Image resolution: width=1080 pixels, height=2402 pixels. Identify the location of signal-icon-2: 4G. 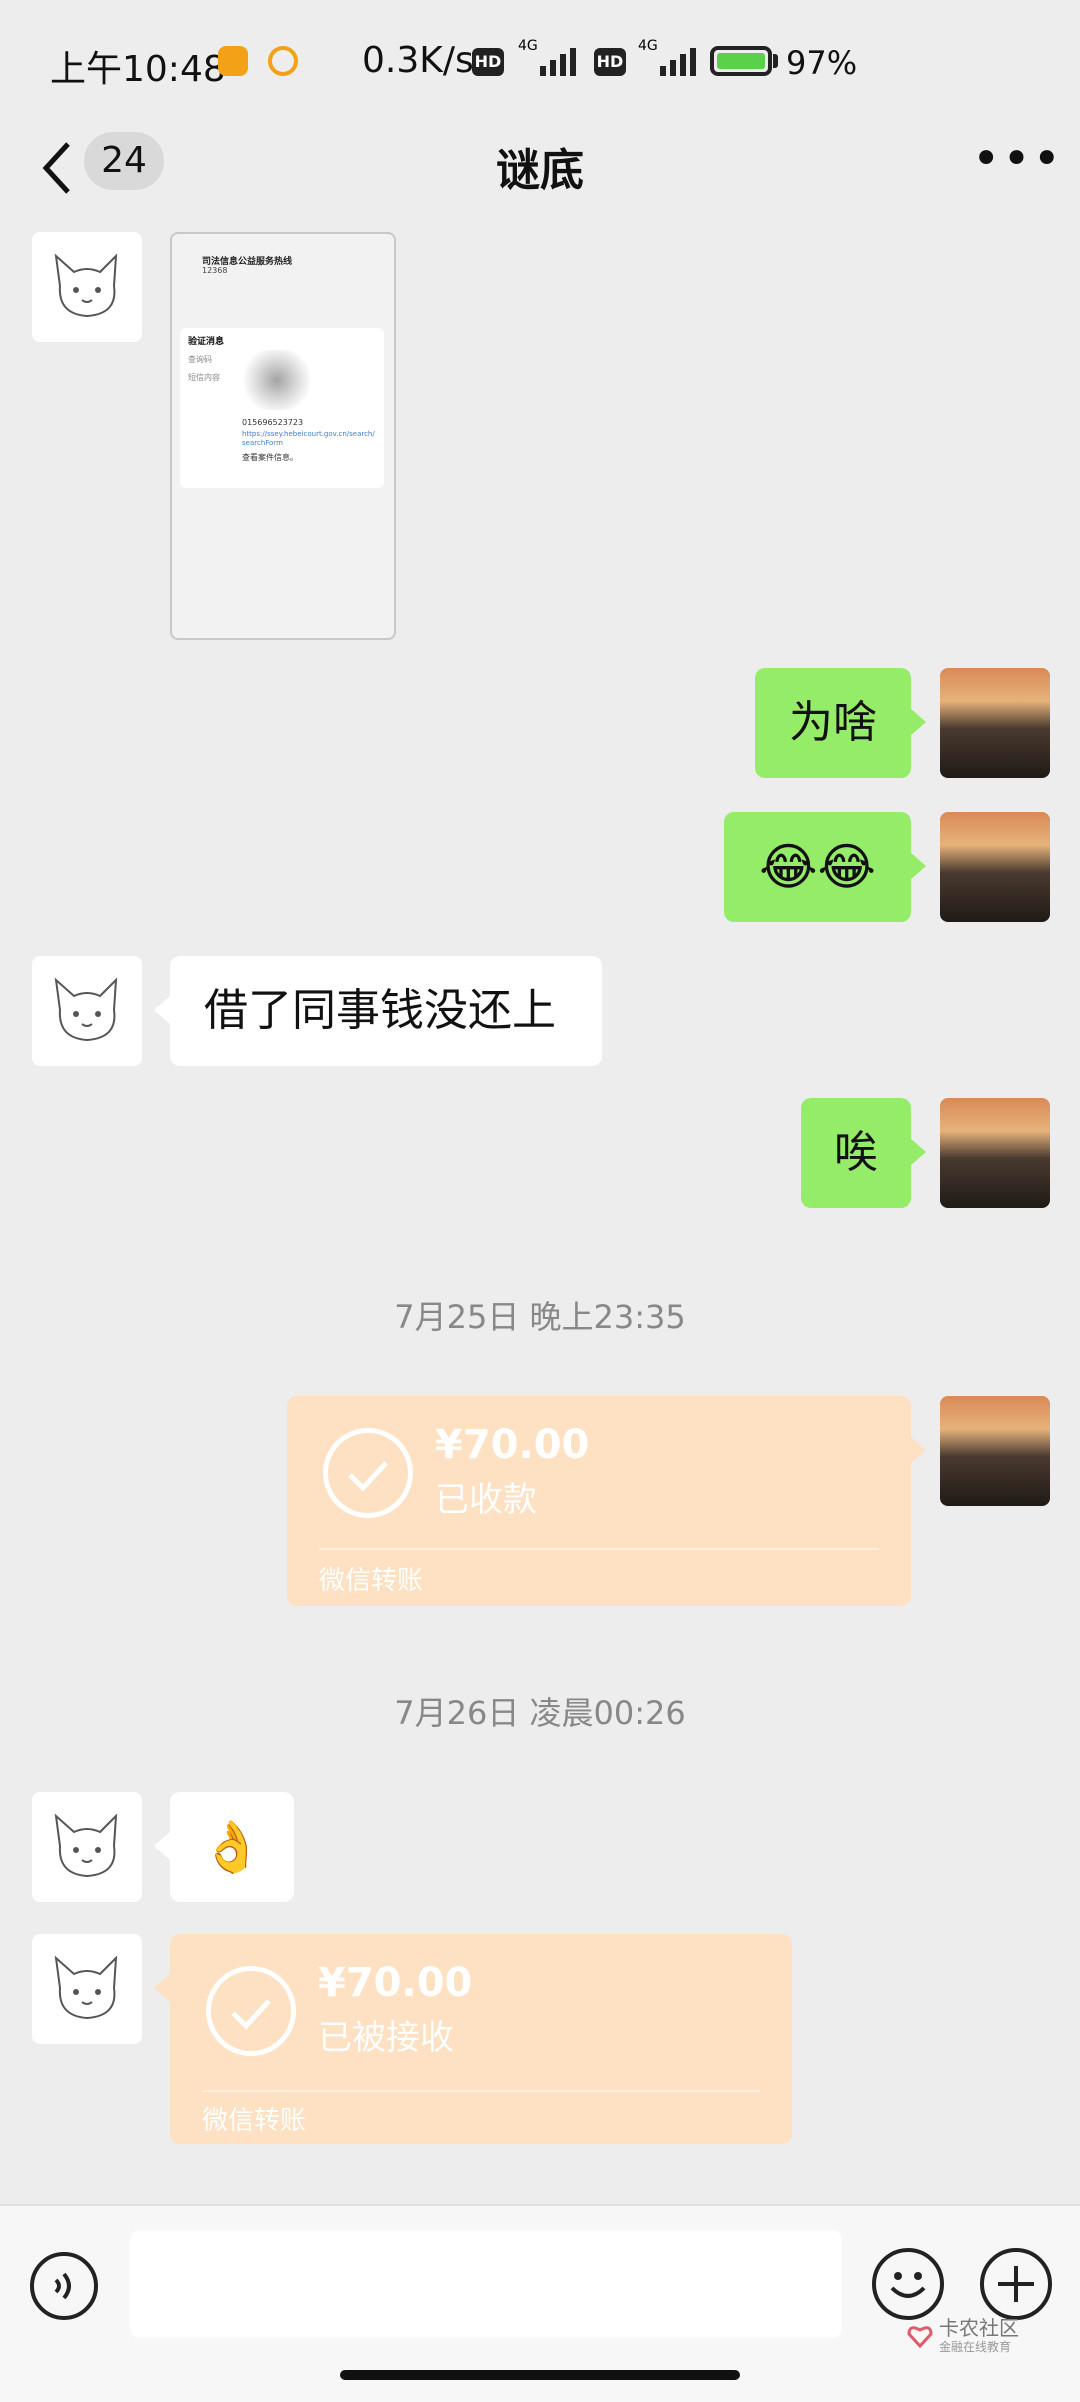
(667, 57).